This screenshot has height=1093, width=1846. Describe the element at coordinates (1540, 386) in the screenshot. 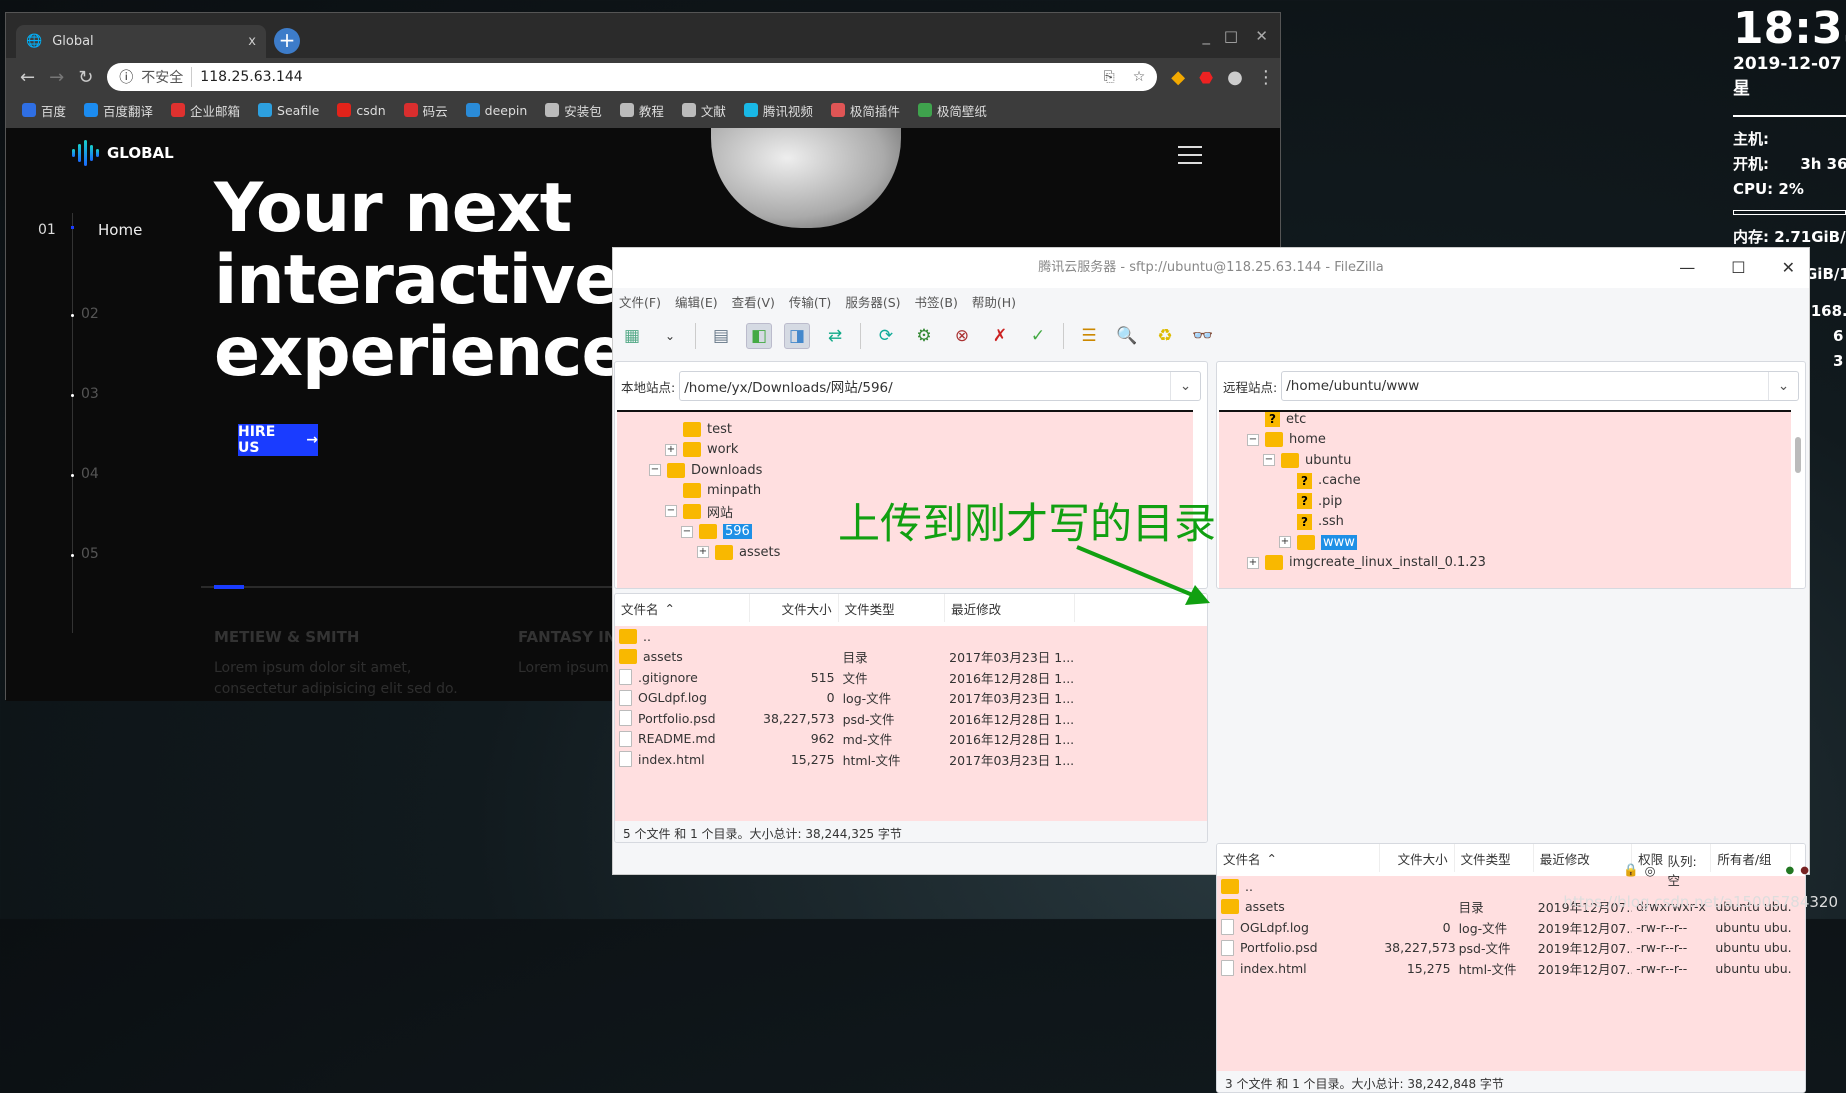

I see `remote-path-input: /home/ubuntu/www ⌄` at that location.